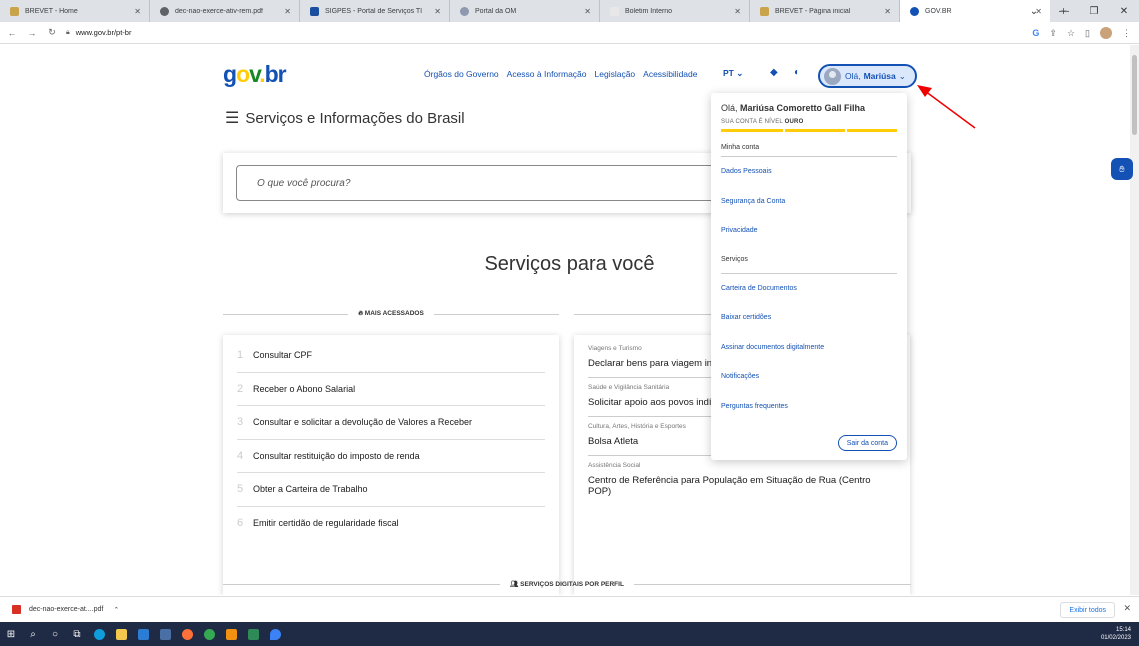 This screenshot has height=646, width=1139. I want to click on firefox-icon, so click(187, 634).